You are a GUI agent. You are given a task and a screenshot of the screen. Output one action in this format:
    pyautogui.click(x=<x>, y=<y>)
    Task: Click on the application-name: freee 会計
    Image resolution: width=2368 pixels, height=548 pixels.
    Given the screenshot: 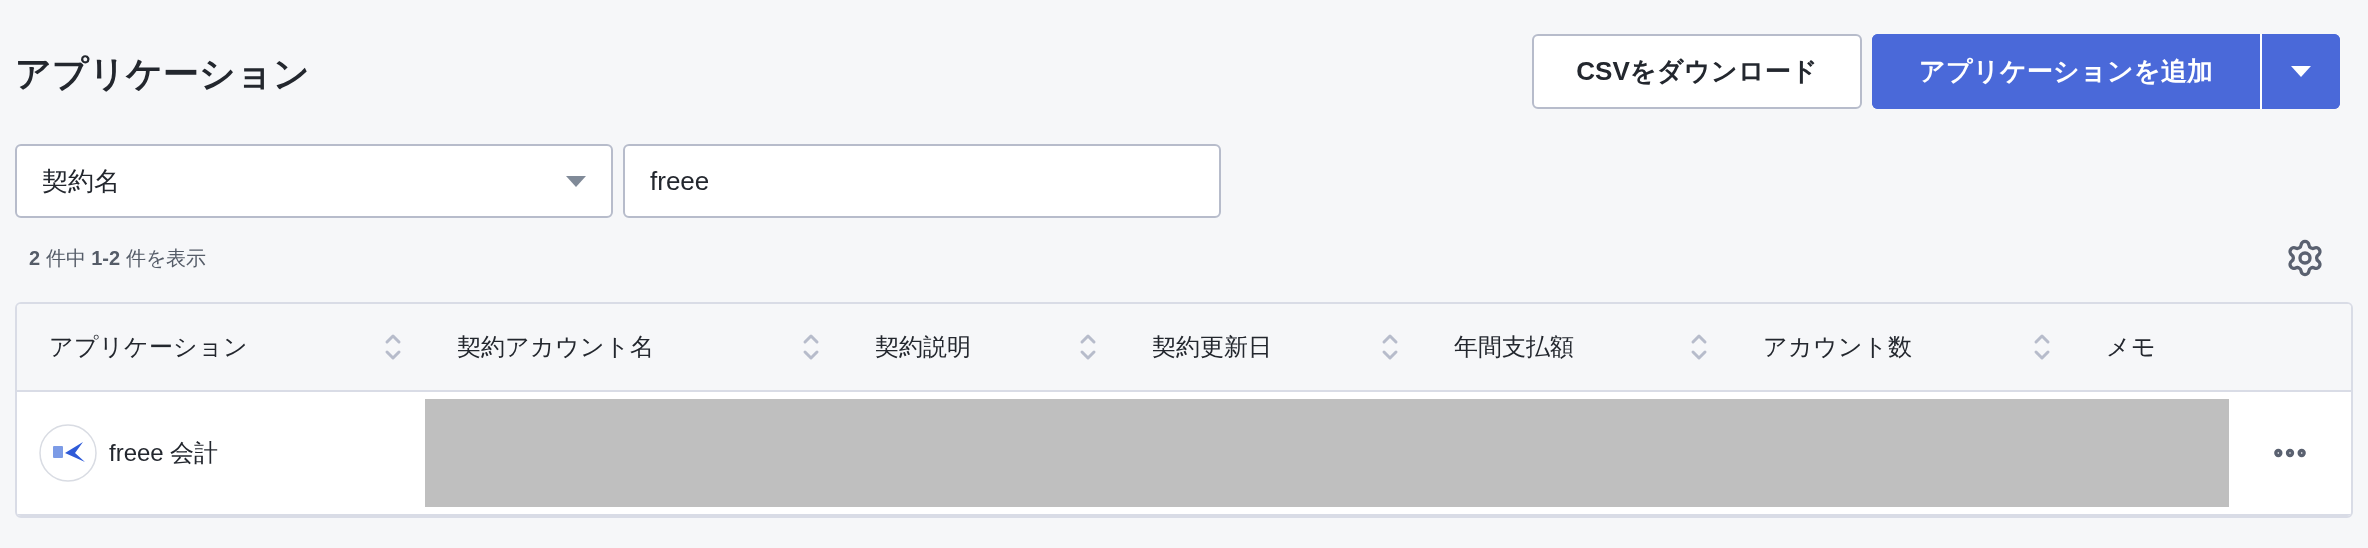 What is the action you would take?
    pyautogui.click(x=164, y=453)
    